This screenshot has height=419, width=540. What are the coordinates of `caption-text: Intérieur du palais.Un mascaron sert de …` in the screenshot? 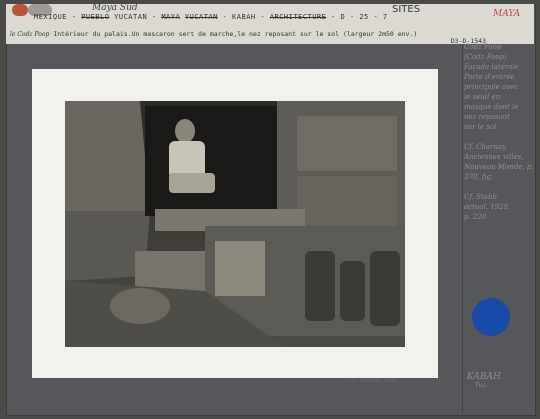 It's located at (235, 34).